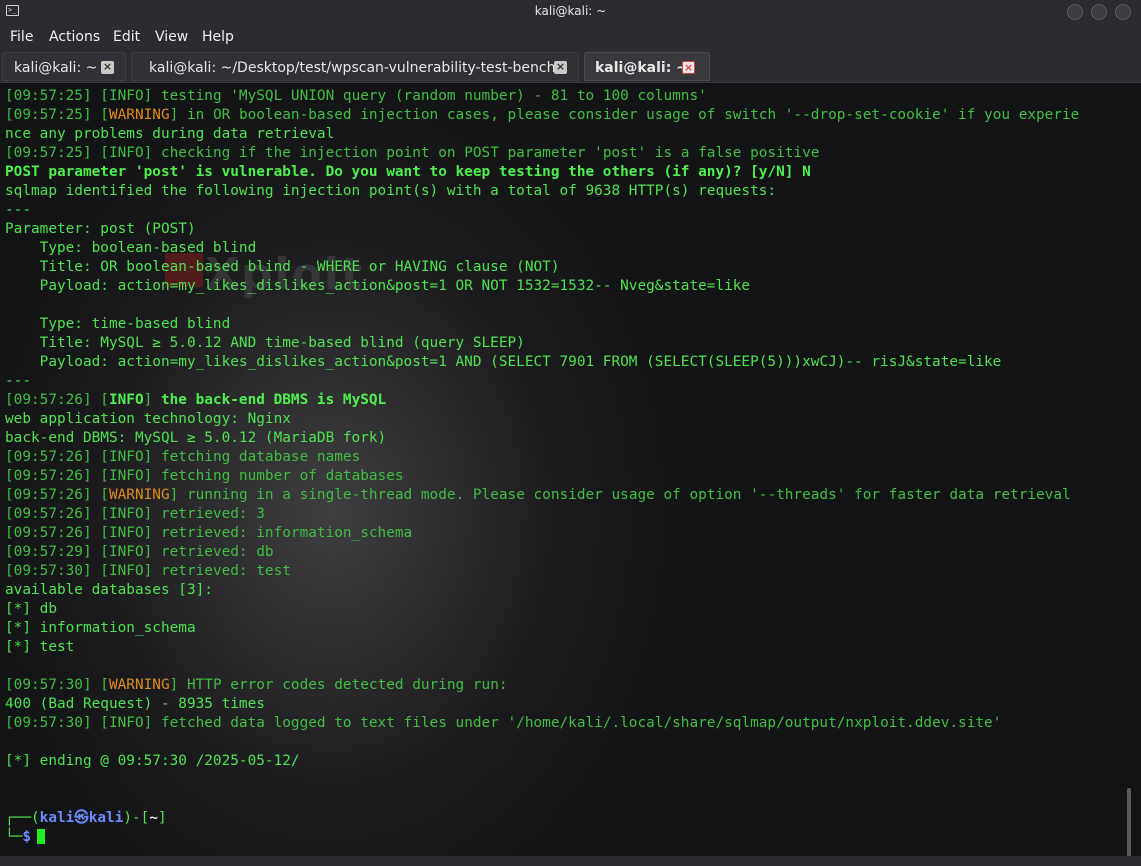 The width and height of the screenshot is (1141, 866). I want to click on tab-home-active: kali@kali: ~ ×, so click(647, 66).